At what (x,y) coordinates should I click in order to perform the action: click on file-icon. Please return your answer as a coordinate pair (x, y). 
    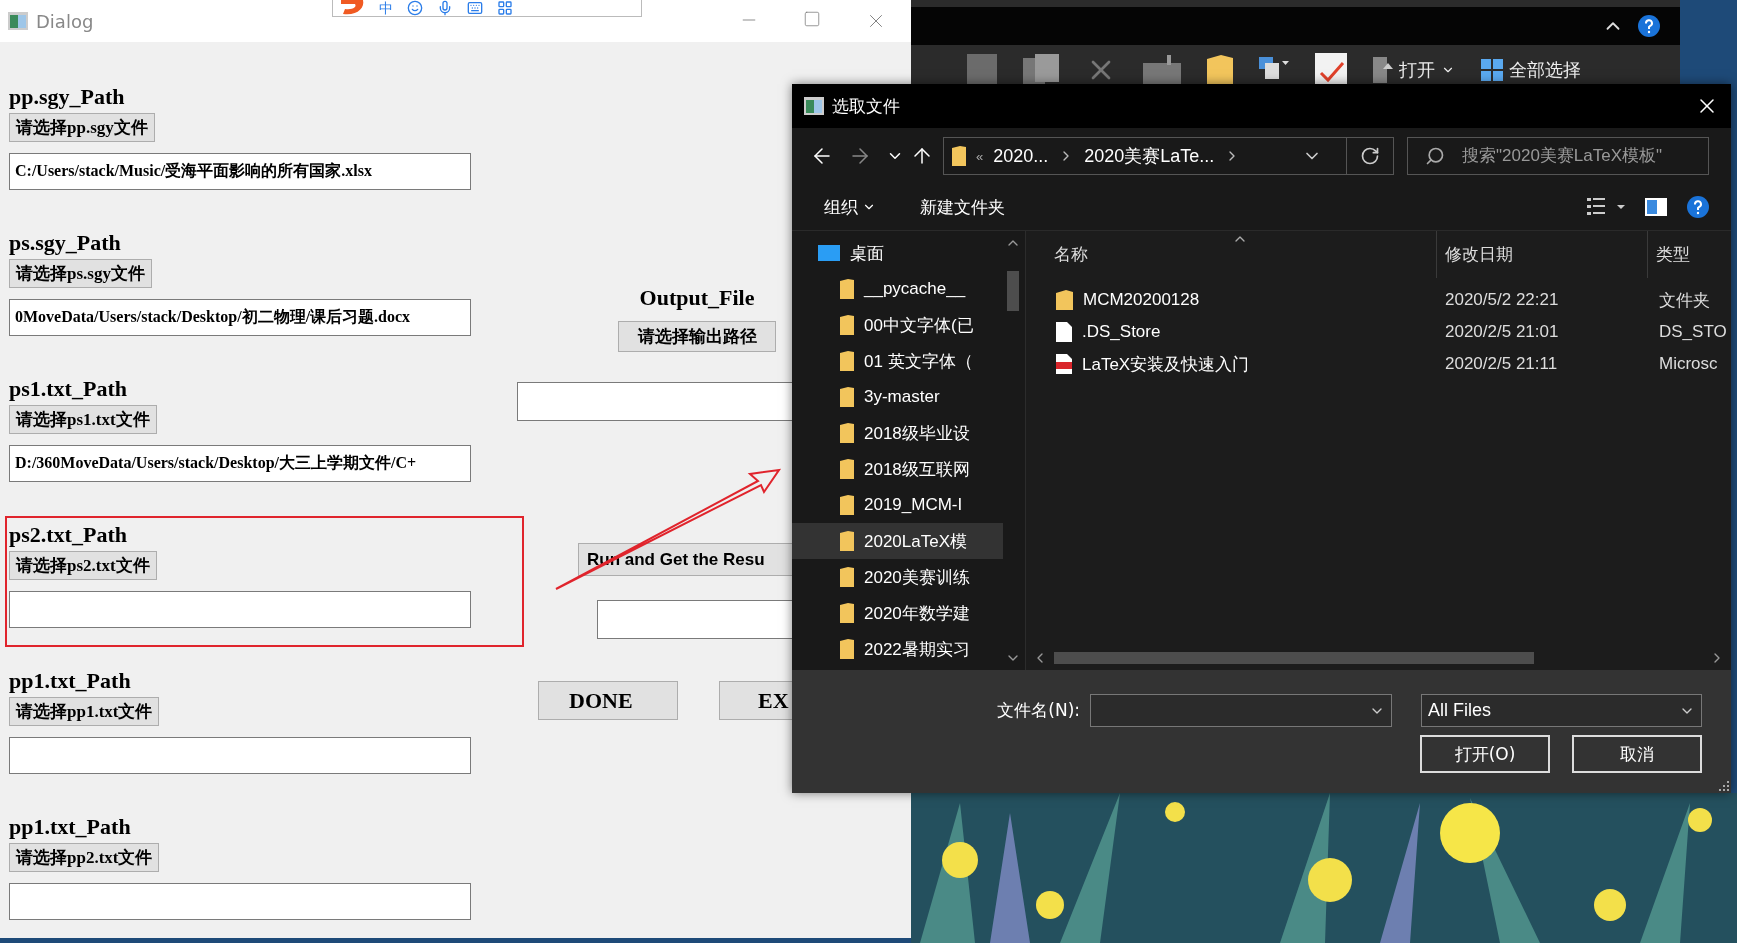
    Looking at the image, I should click on (1064, 332).